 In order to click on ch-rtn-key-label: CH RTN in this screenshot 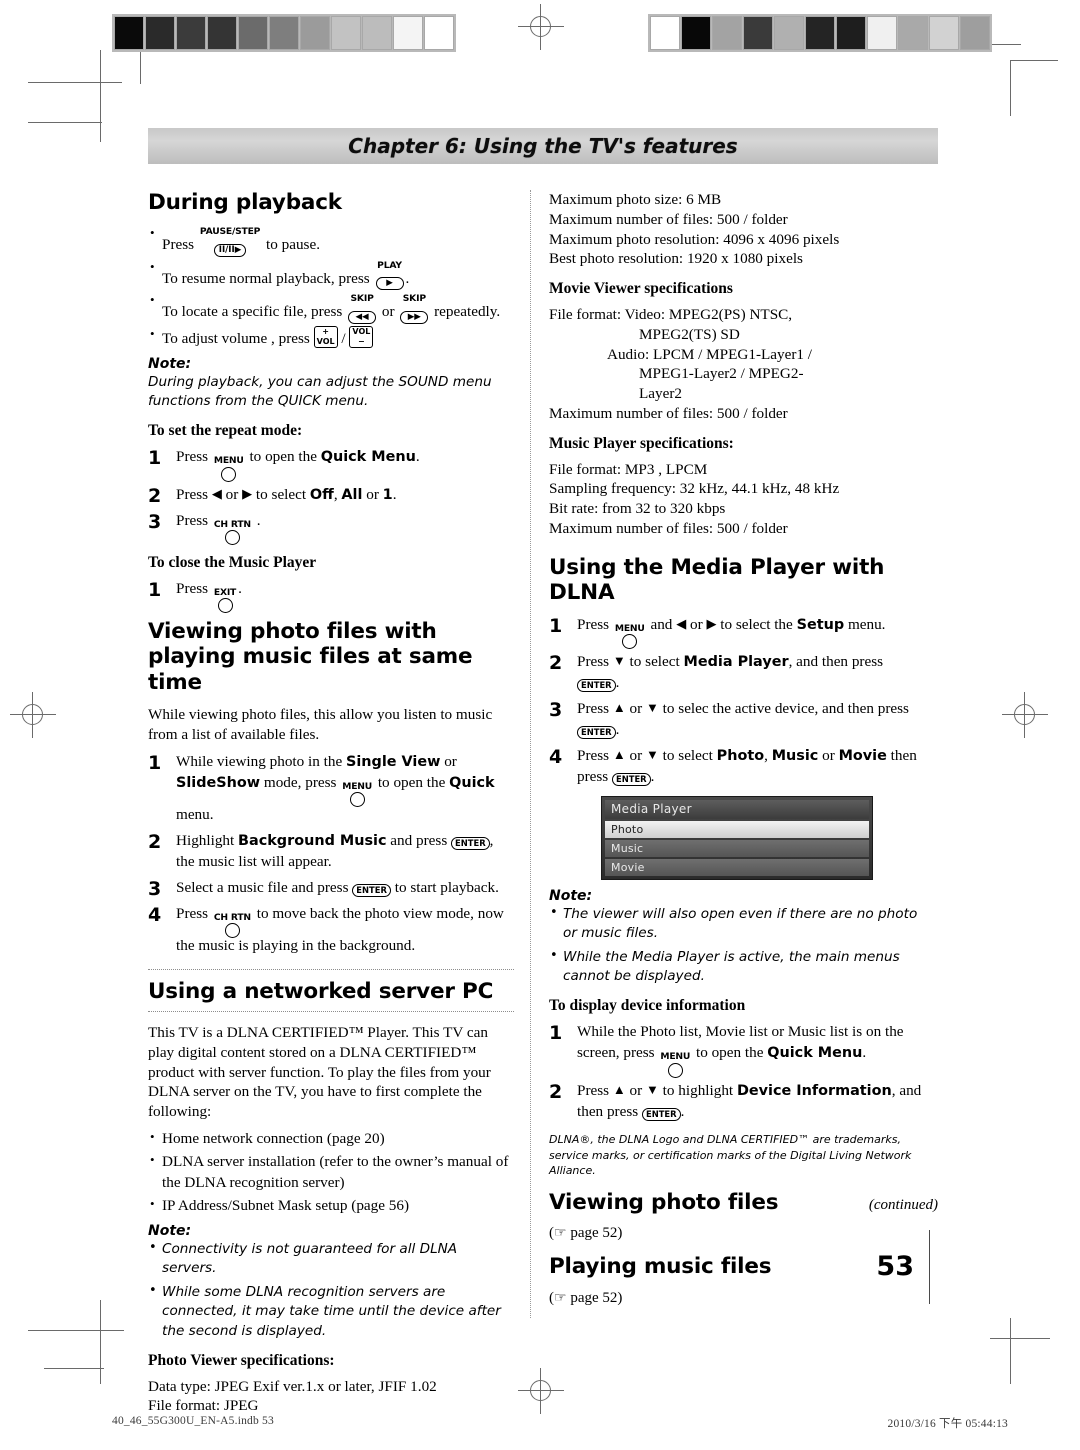, I will do `click(232, 917)`.